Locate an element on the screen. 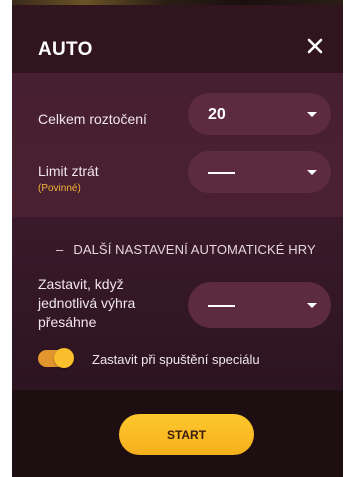  start-button: START is located at coordinates (186, 434).